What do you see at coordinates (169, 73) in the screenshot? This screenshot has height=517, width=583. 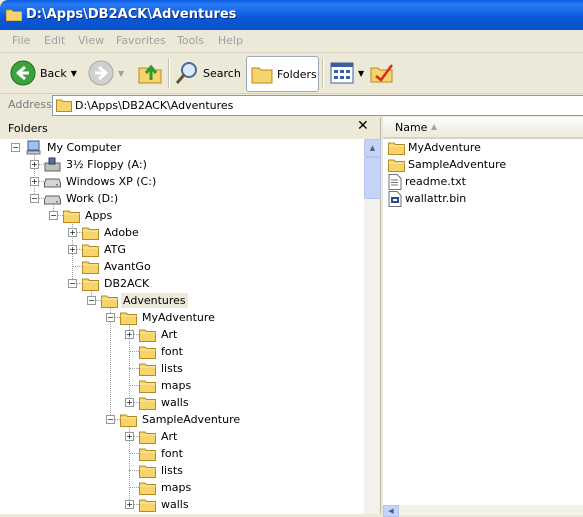 I see `toolbar-separator` at bounding box center [169, 73].